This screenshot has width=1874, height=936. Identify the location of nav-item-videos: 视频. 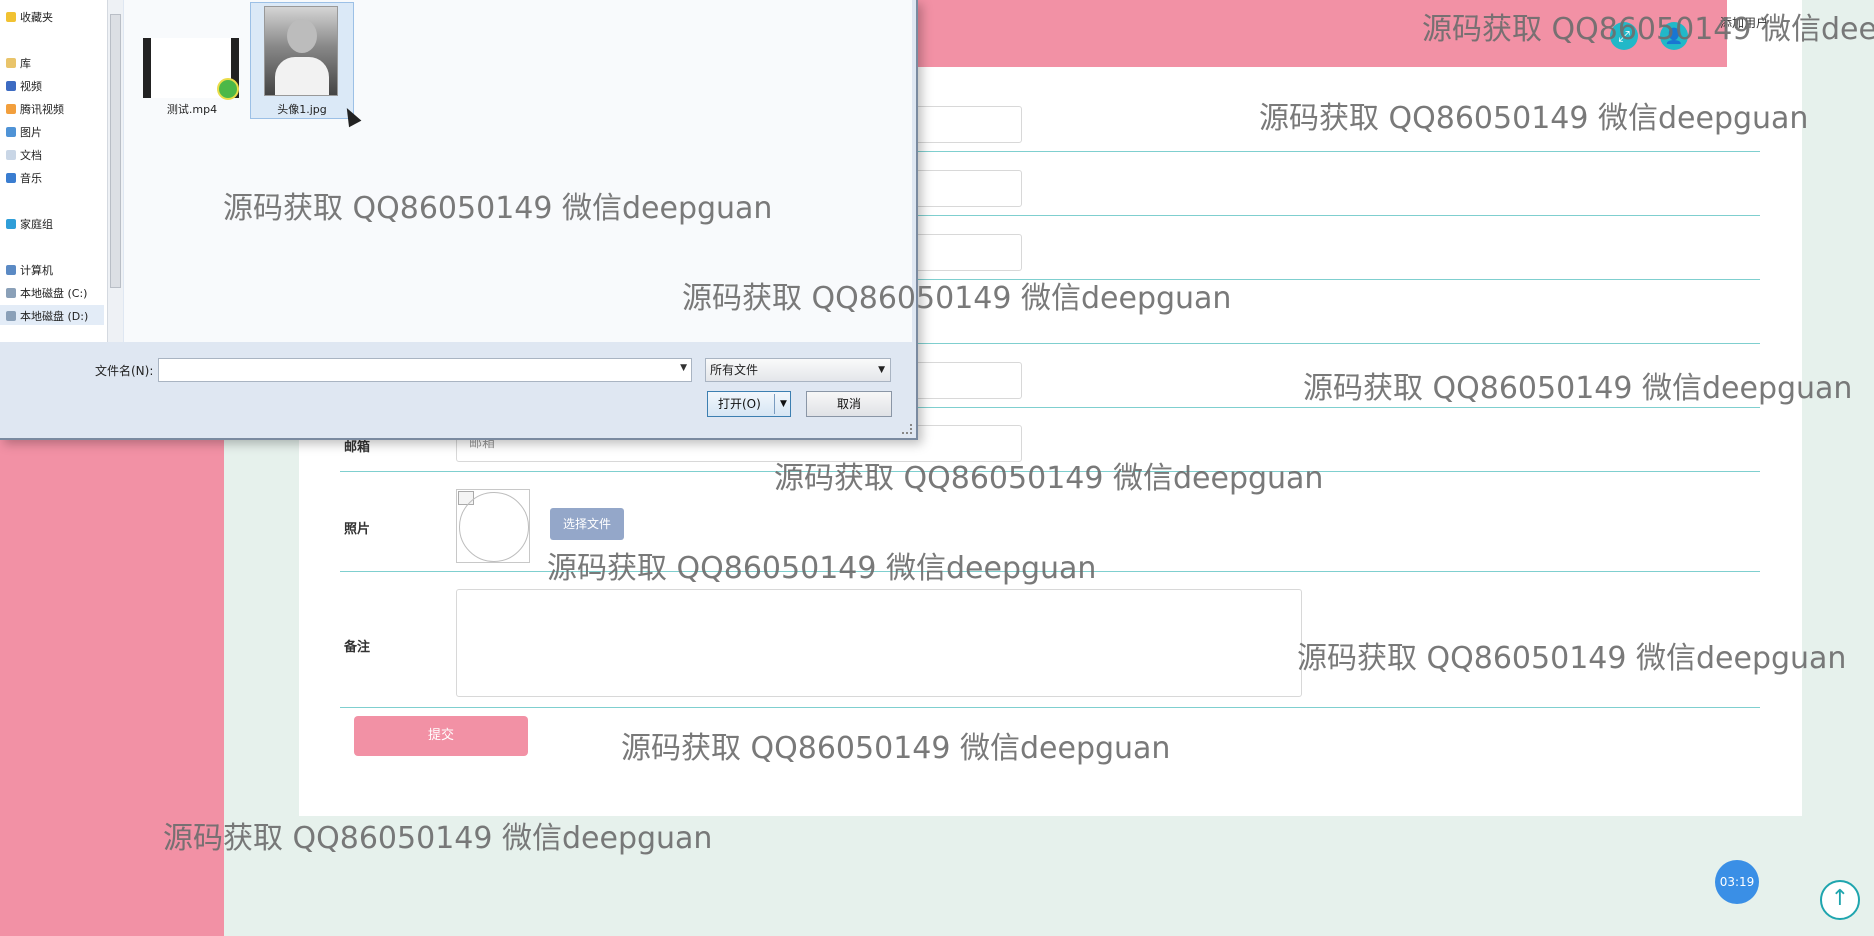
(24, 86).